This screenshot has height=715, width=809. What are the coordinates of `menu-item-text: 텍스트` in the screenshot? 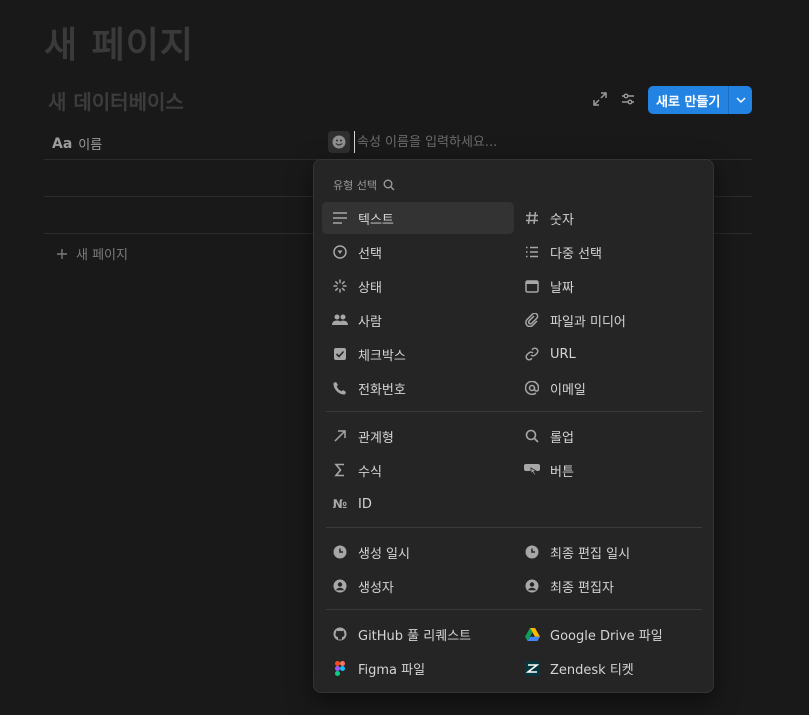 It's located at (418, 218).